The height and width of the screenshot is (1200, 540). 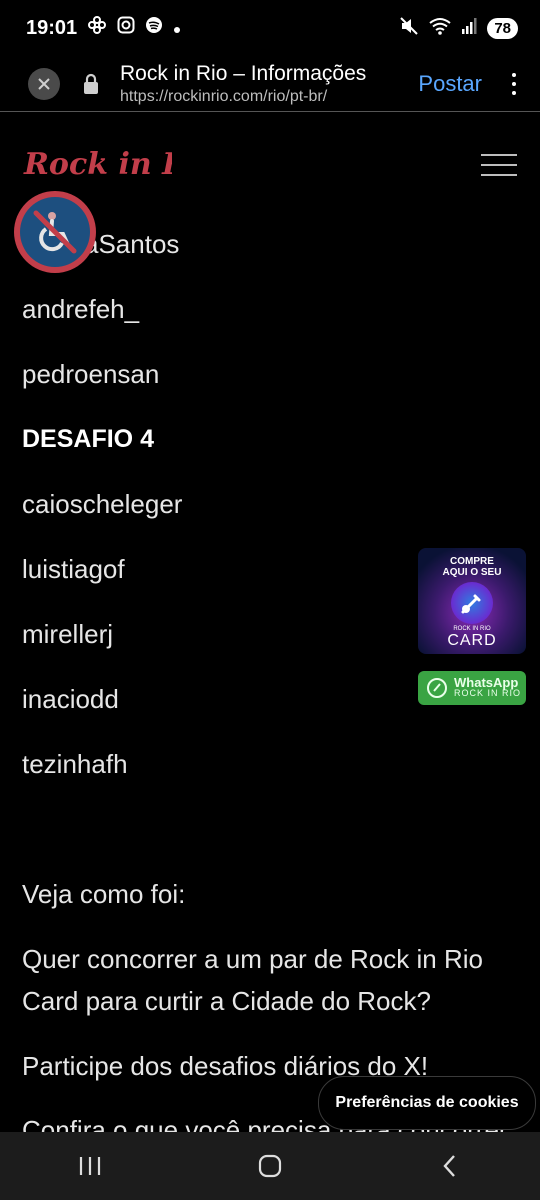 I want to click on logo-graphic: Rock in Rio, so click(x=120, y=164).